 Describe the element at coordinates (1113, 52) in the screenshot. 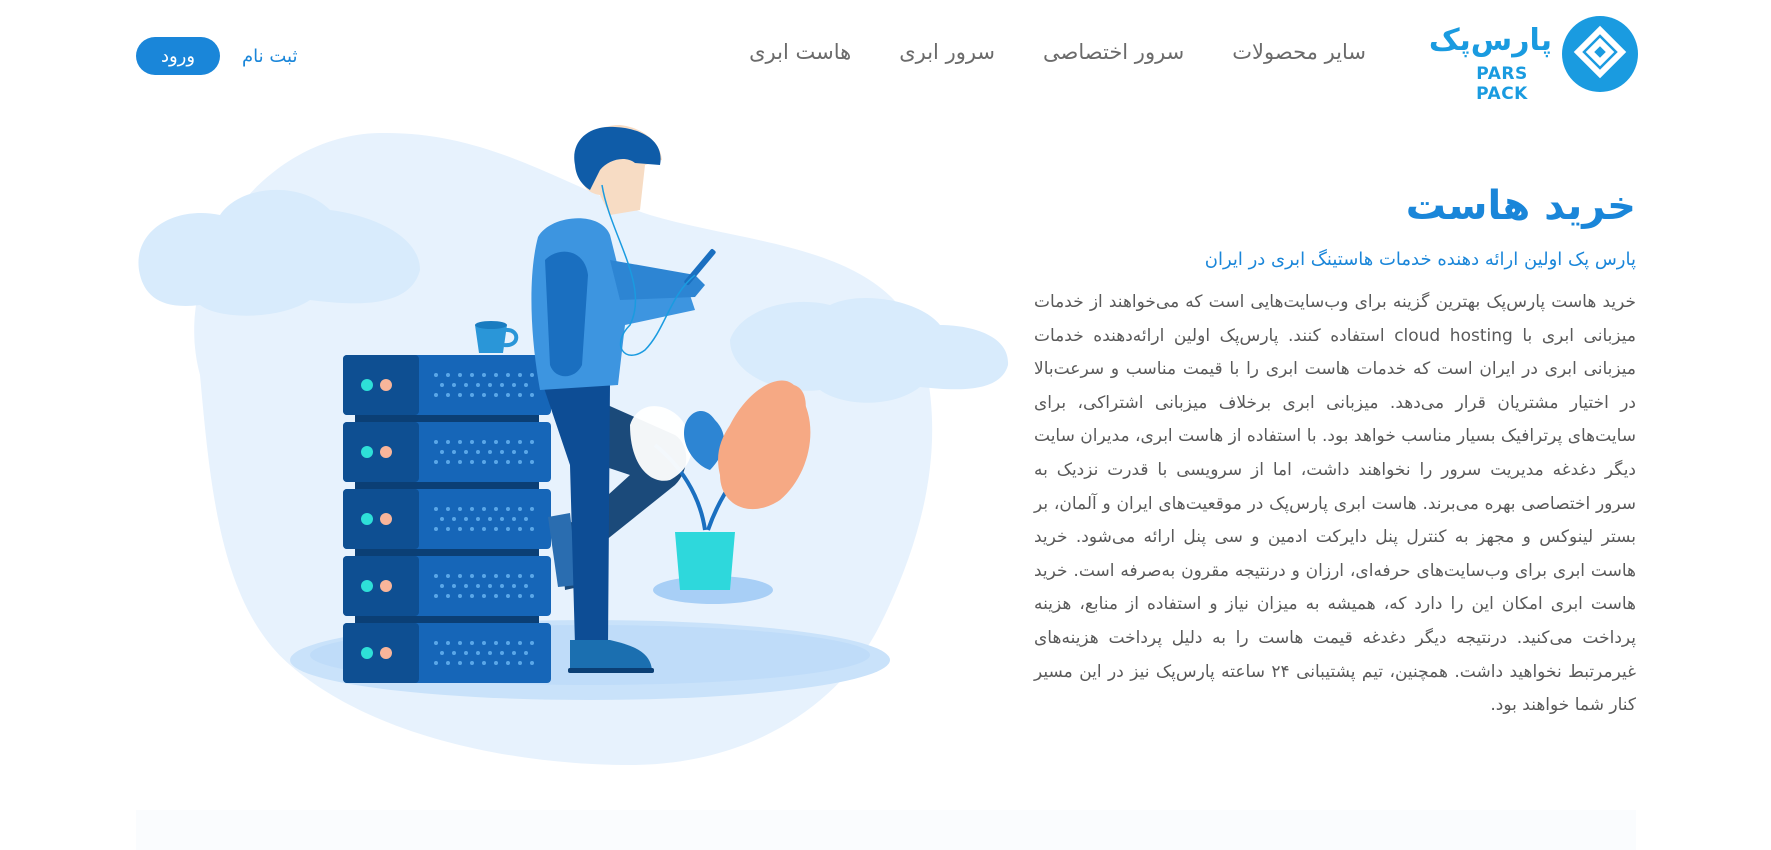

I see `nav-item-dedicated-server: سرور اختصاصی` at that location.